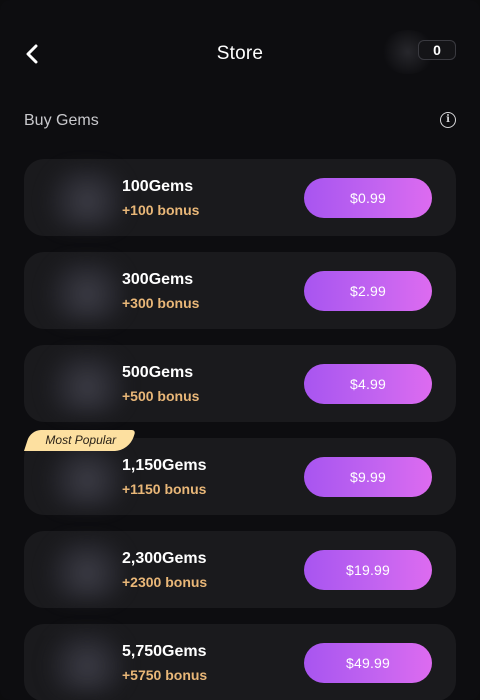 This screenshot has width=480, height=700. What do you see at coordinates (165, 582) in the screenshot?
I see `package-bonus: +2300 bonus` at bounding box center [165, 582].